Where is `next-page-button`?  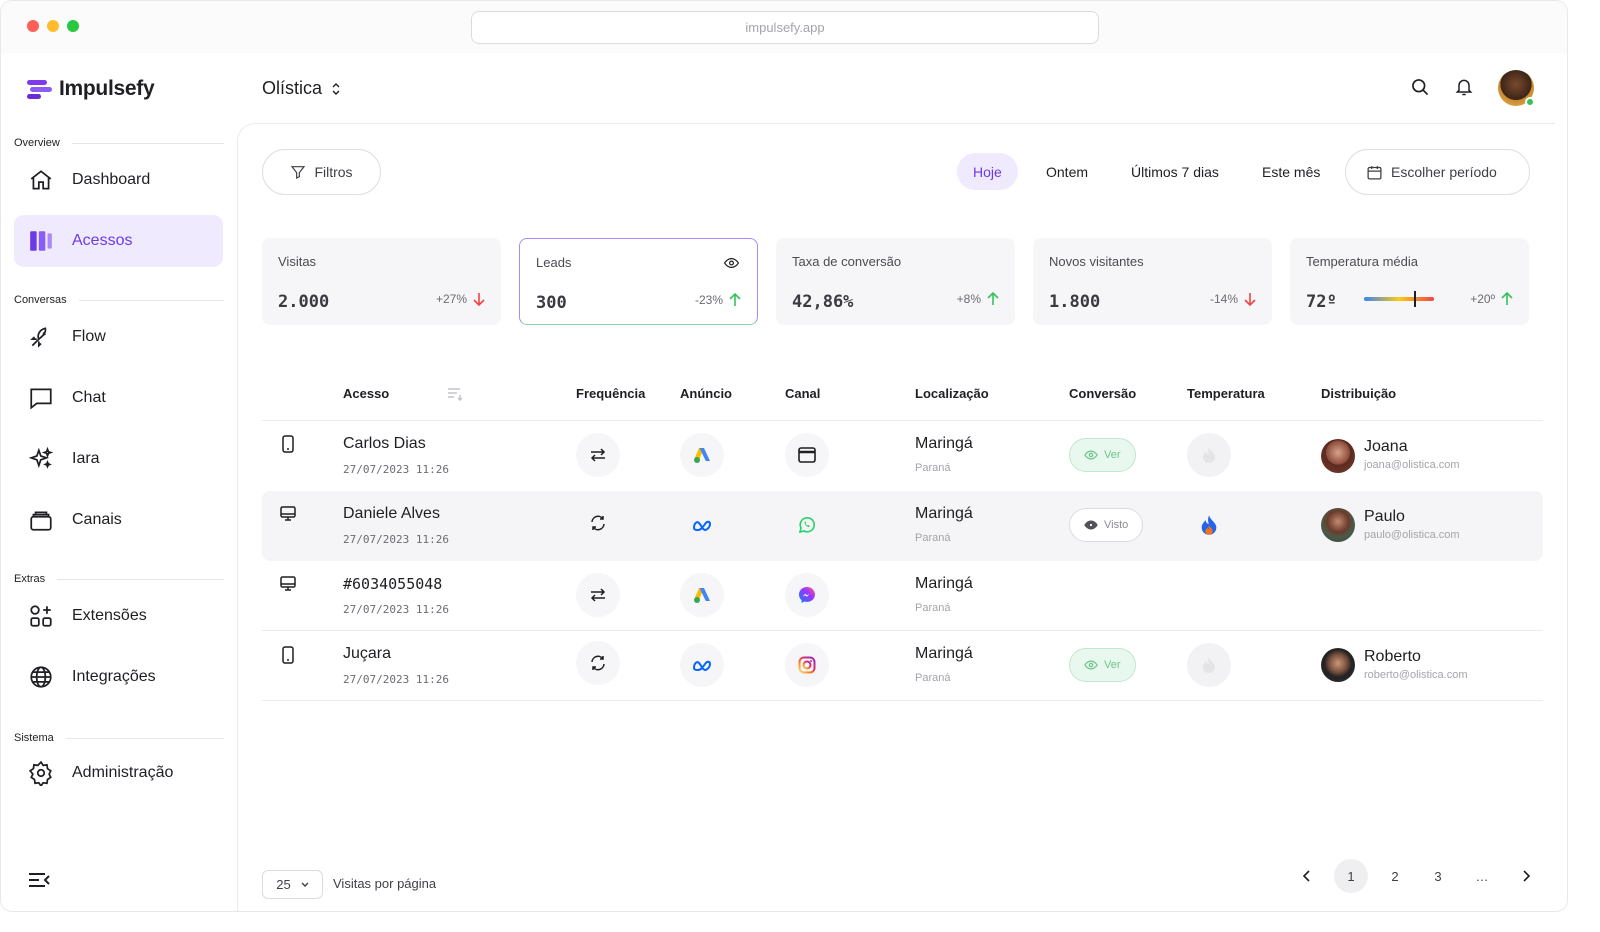 next-page-button is located at coordinates (1526, 876).